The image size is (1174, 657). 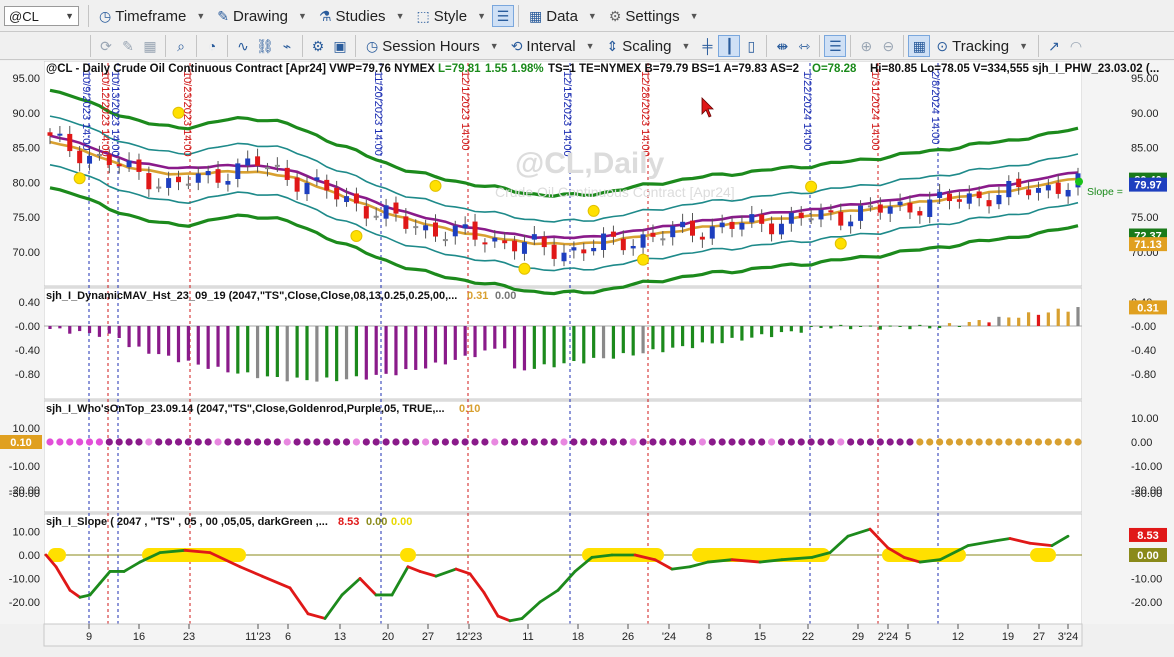 What do you see at coordinates (152, 16) in the screenshot?
I see `timeframe-button: ◷ Timeframe ▼` at bounding box center [152, 16].